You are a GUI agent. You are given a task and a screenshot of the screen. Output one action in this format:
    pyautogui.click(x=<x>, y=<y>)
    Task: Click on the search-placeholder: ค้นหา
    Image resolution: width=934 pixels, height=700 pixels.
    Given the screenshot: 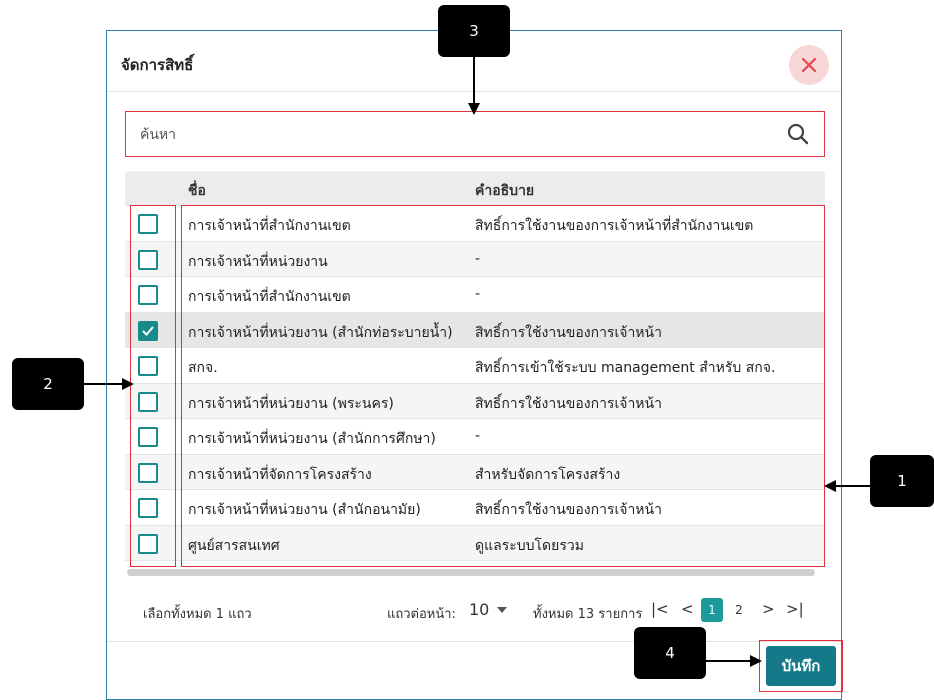 What is the action you would take?
    pyautogui.click(x=158, y=135)
    